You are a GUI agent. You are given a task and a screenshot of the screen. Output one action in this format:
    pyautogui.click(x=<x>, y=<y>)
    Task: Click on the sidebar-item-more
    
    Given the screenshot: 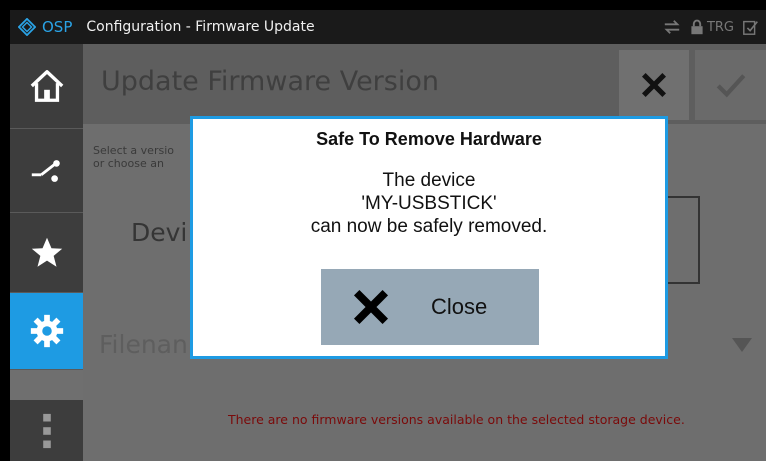 What is the action you would take?
    pyautogui.click(x=46, y=430)
    